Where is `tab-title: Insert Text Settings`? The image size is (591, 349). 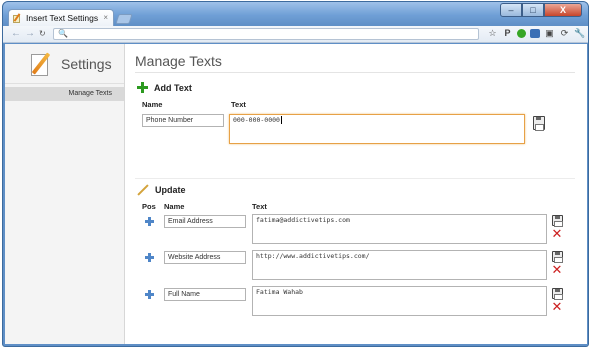
tab-title: Insert Text Settings is located at coordinates (62, 18).